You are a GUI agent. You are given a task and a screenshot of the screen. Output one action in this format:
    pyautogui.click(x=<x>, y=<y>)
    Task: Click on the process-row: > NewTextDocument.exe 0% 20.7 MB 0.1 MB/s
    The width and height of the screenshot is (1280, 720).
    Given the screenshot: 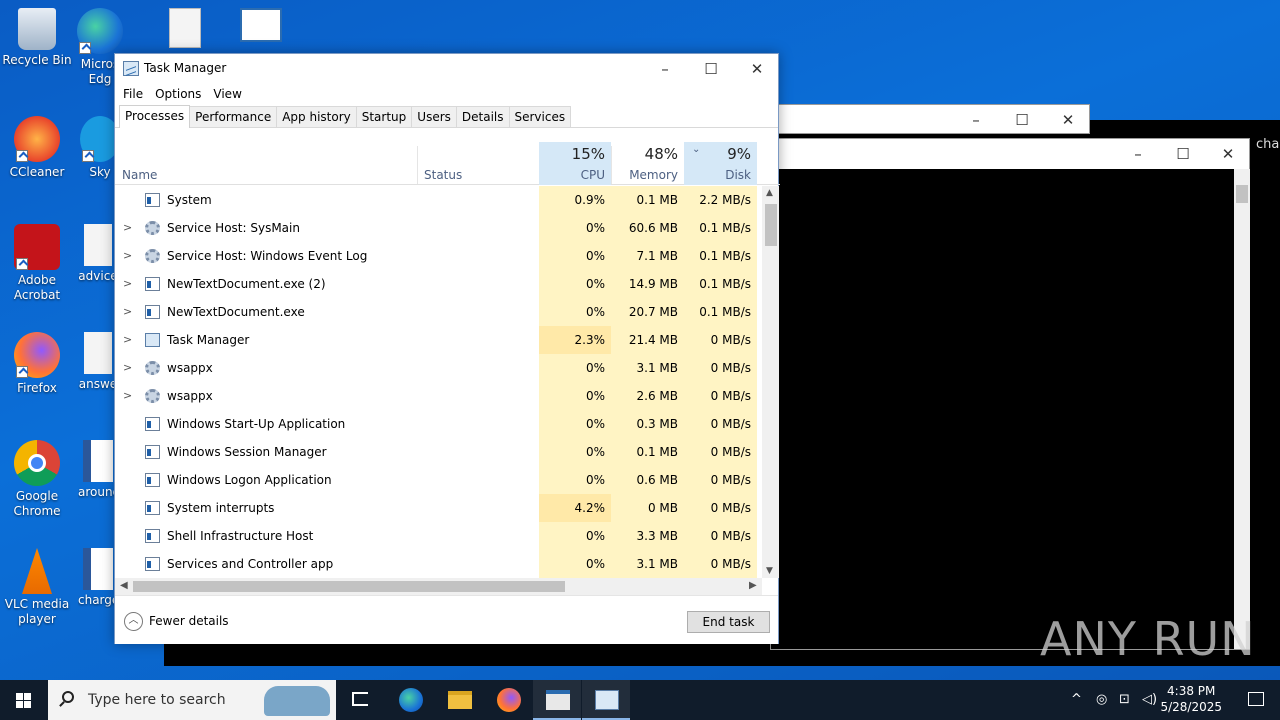 What is the action you would take?
    pyautogui.click(x=437, y=312)
    